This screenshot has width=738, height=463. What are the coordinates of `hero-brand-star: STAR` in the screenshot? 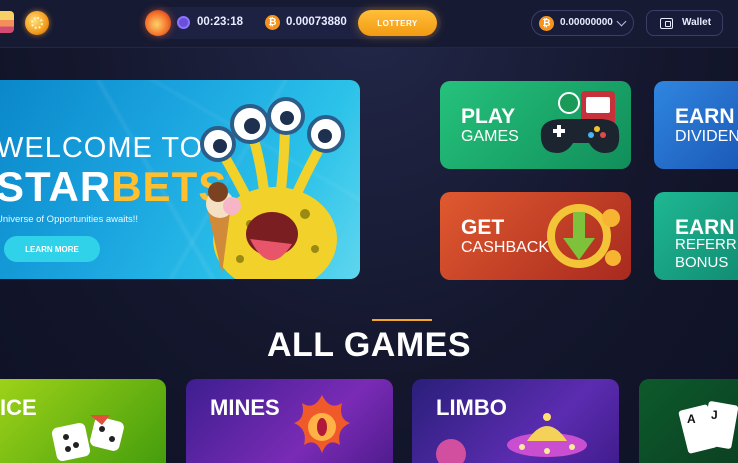 It's located at (56, 186).